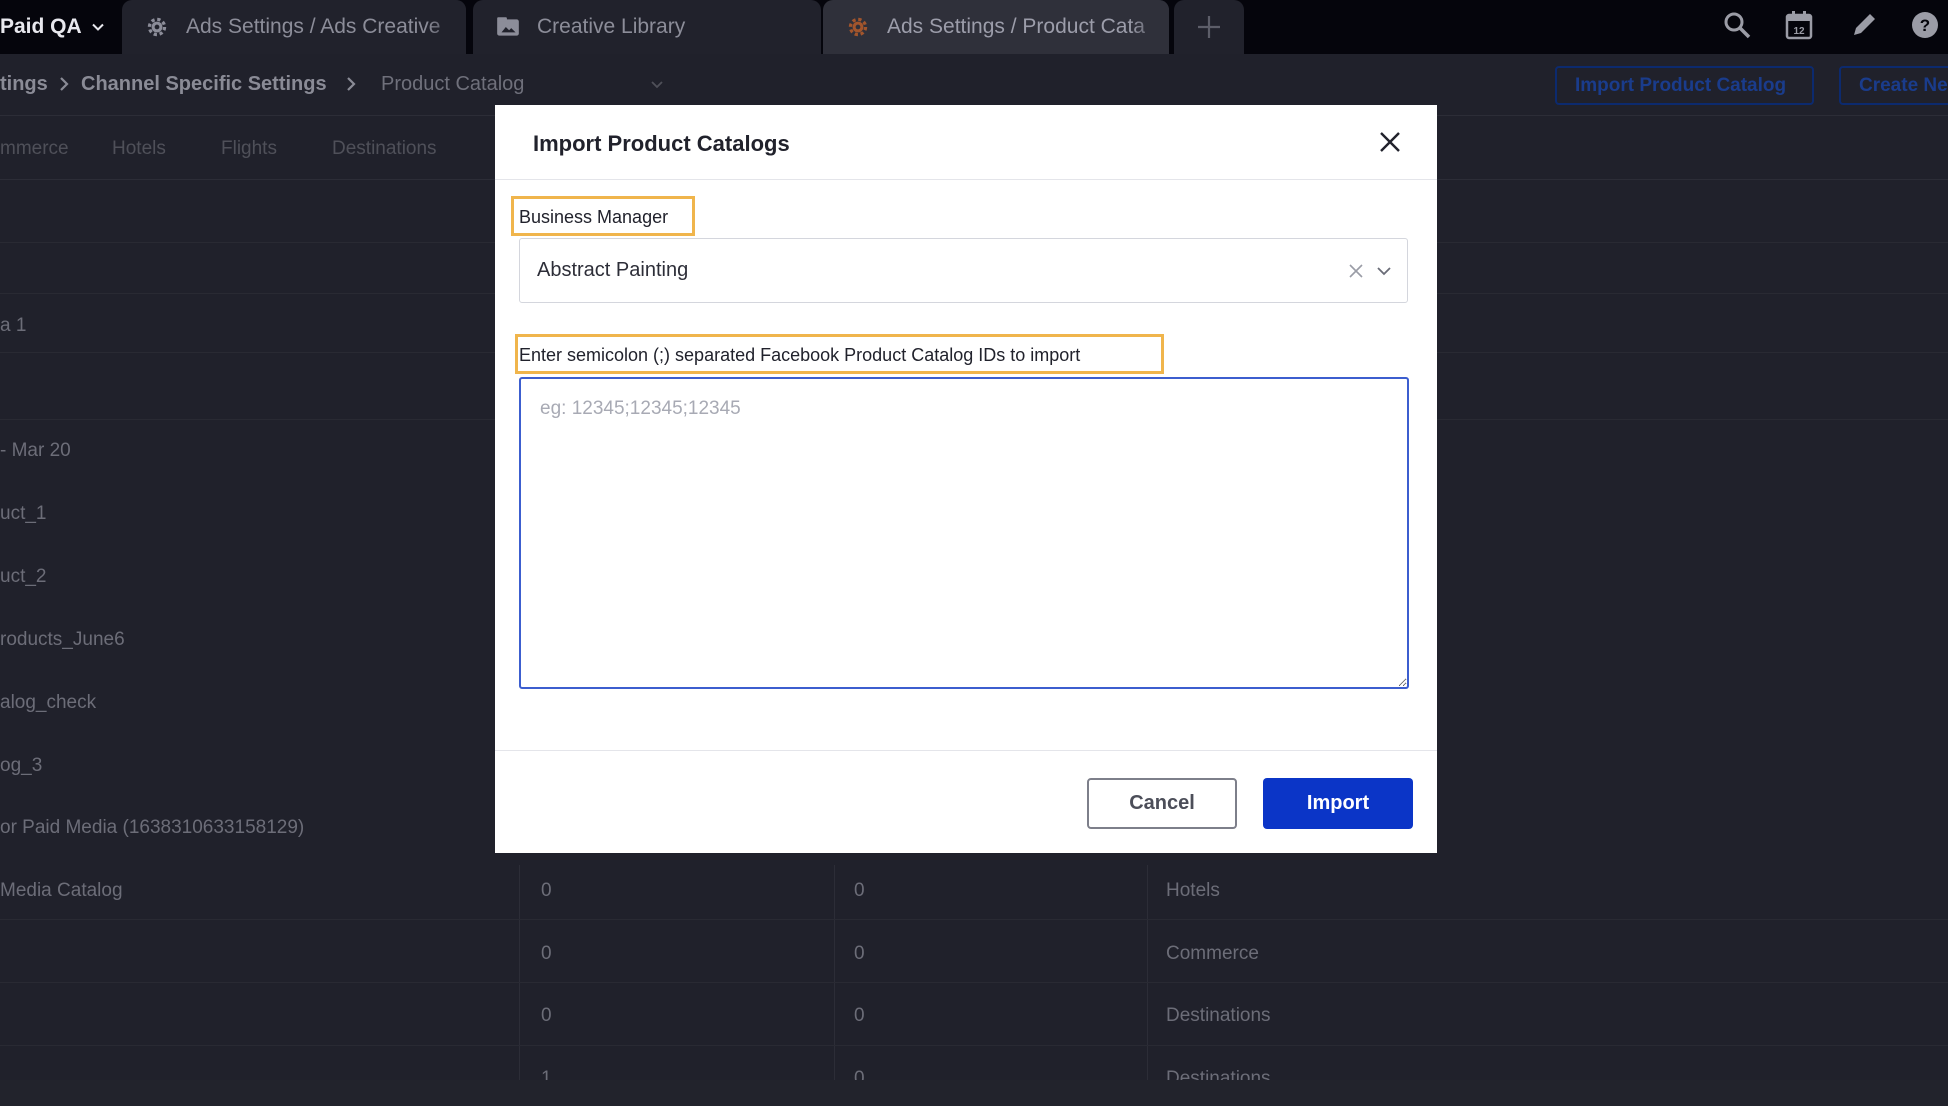  I want to click on cancel-button: Cancel, so click(1162, 803).